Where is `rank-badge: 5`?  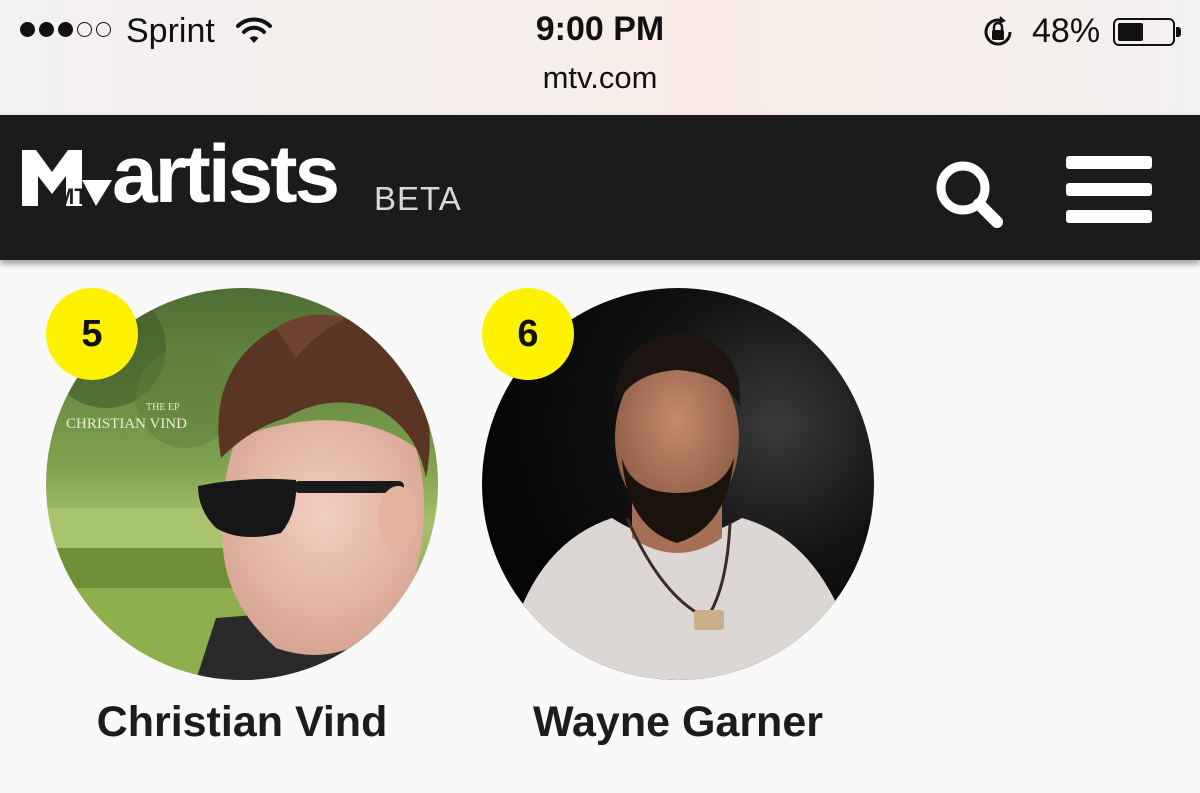
rank-badge: 5 is located at coordinates (92, 334).